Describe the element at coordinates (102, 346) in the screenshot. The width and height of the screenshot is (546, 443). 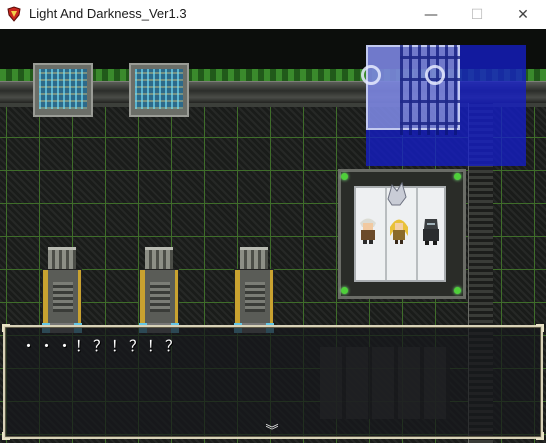
I see `dialog-message: ・・・！？！？！？` at that location.